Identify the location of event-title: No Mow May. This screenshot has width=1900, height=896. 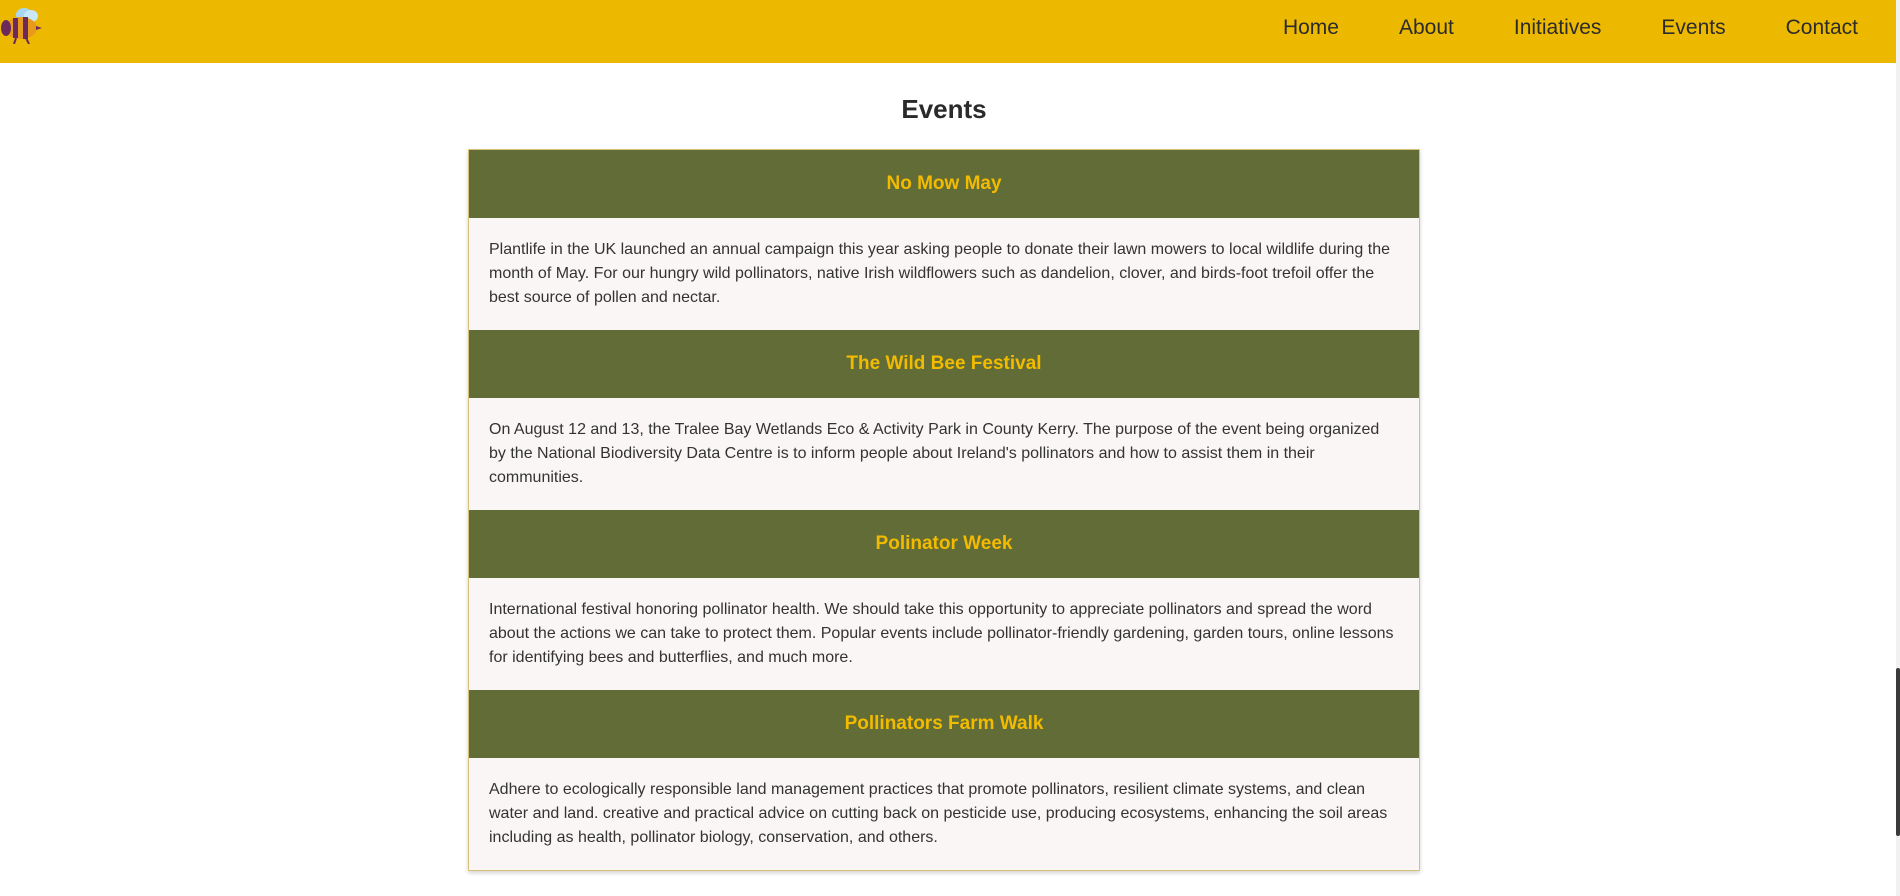
(944, 183).